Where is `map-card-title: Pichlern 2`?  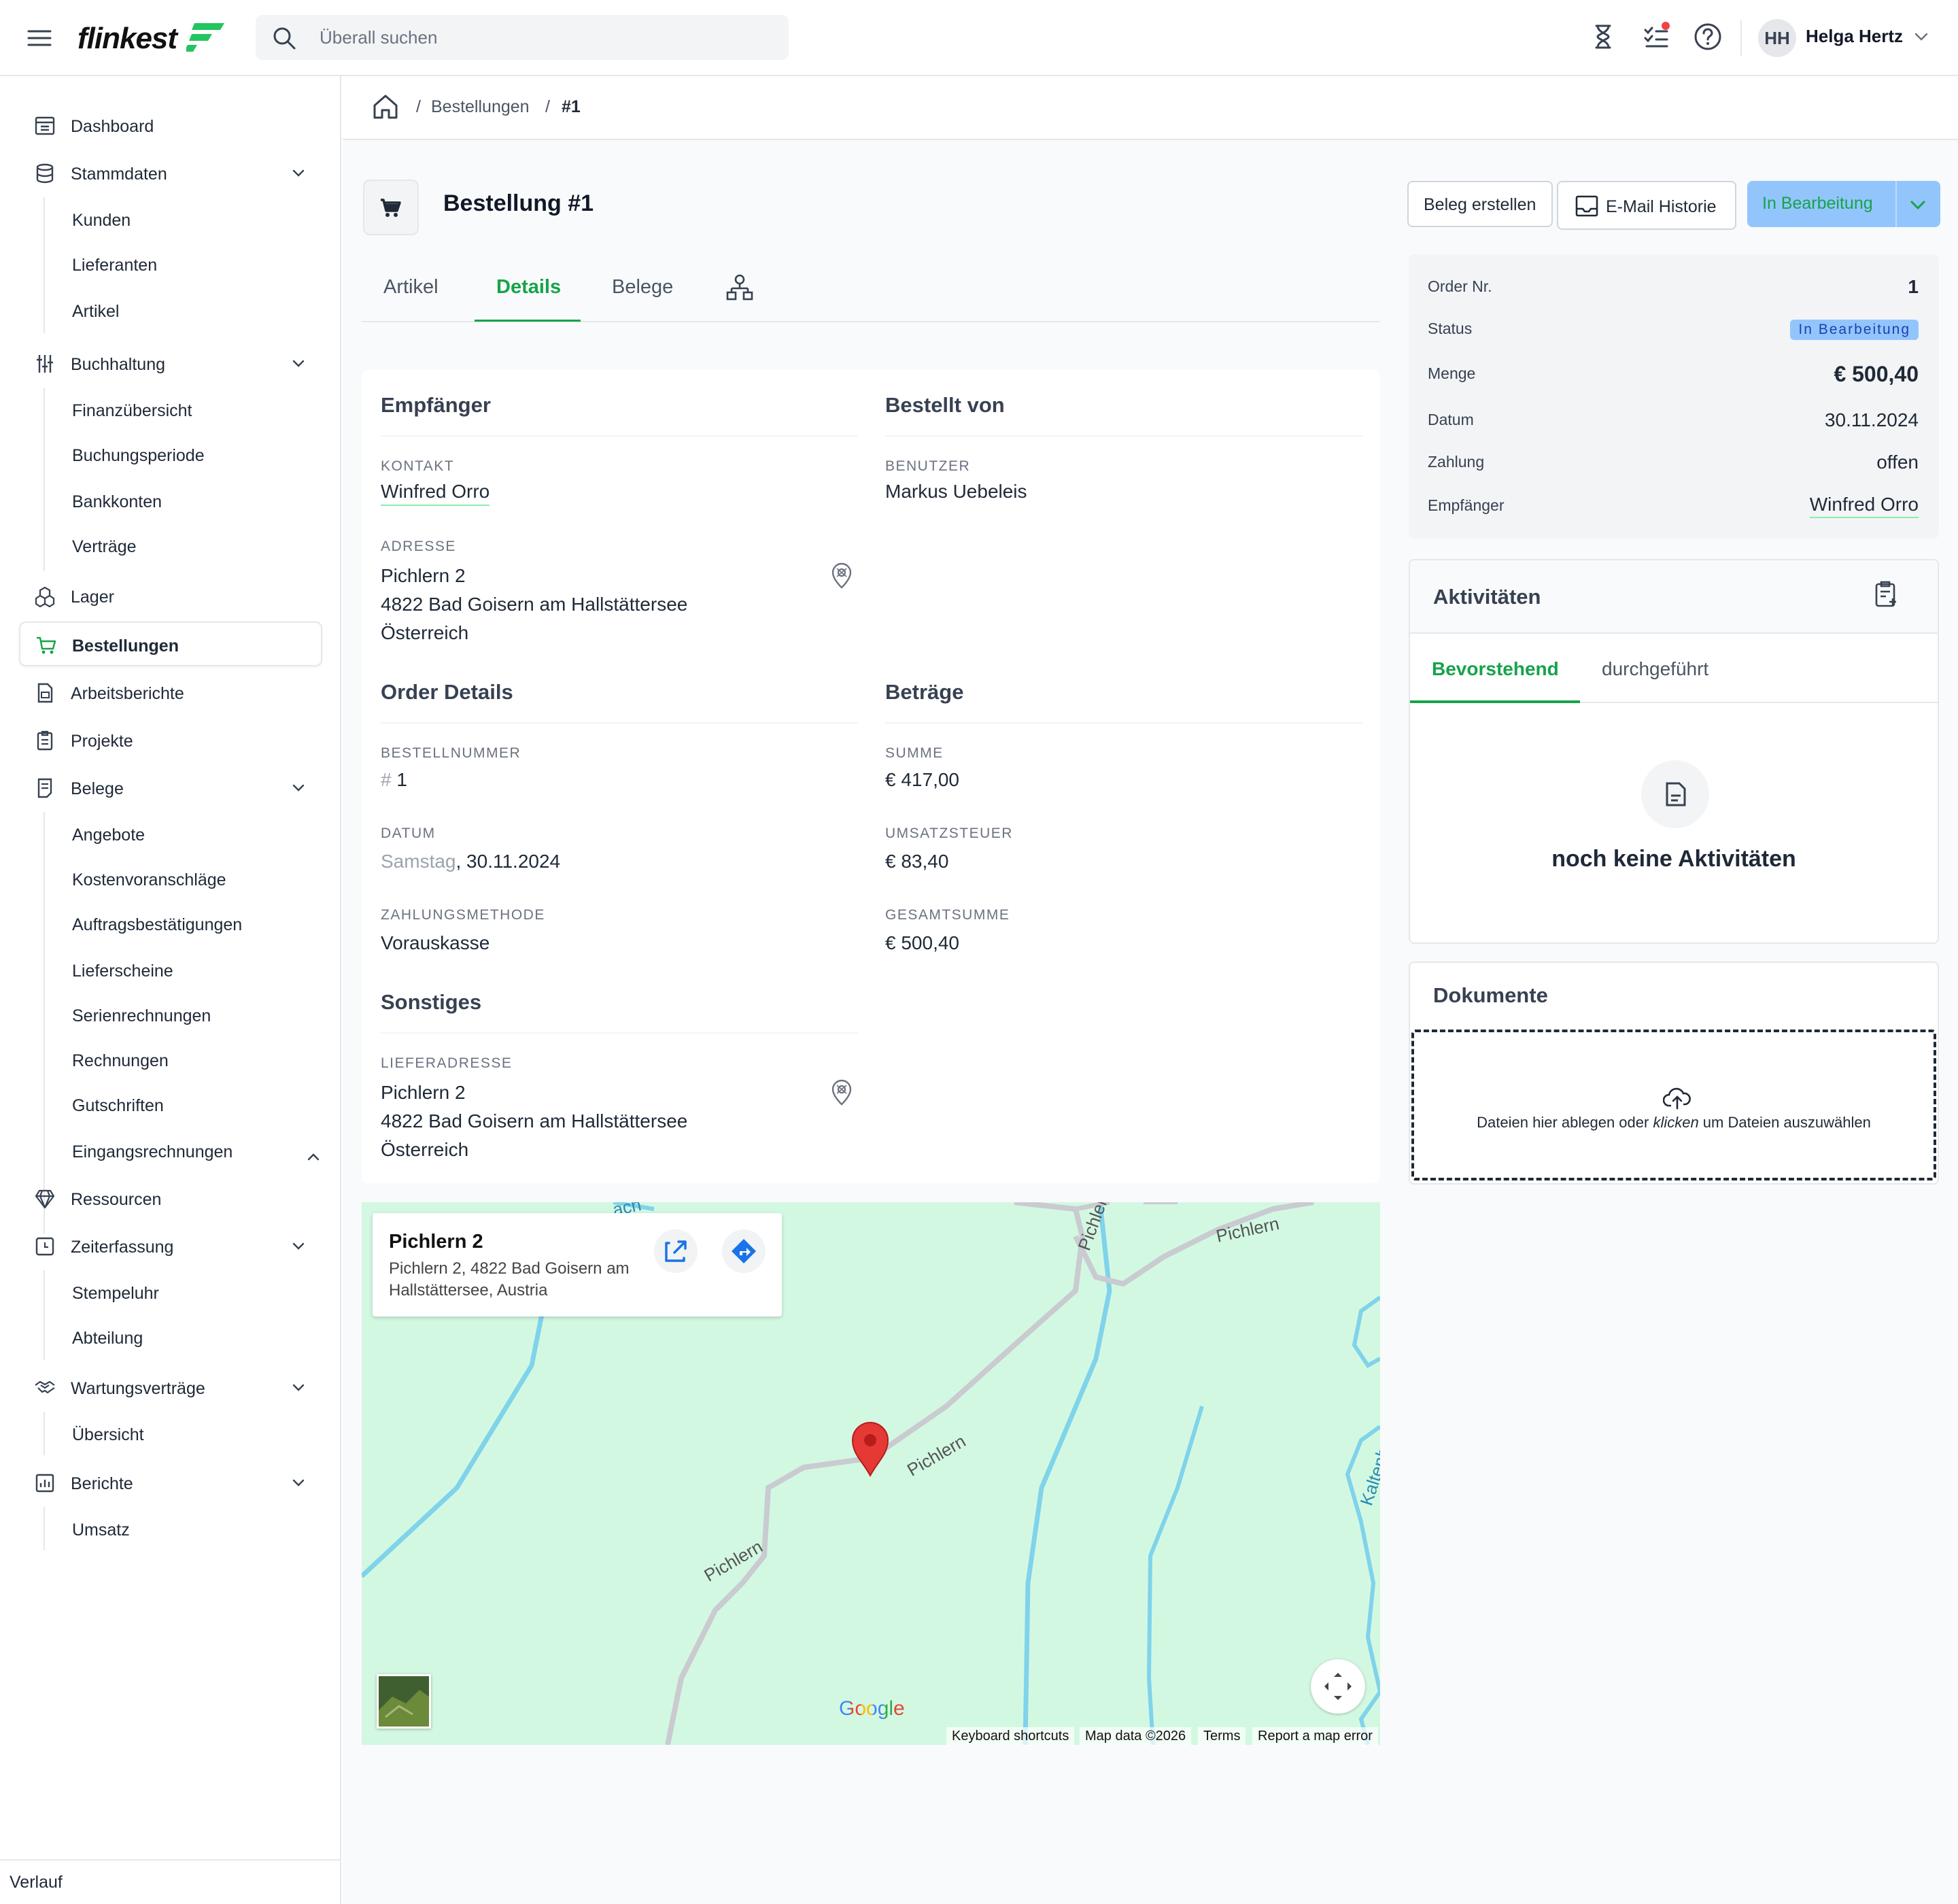
map-card-title: Pichlern 2 is located at coordinates (436, 1242).